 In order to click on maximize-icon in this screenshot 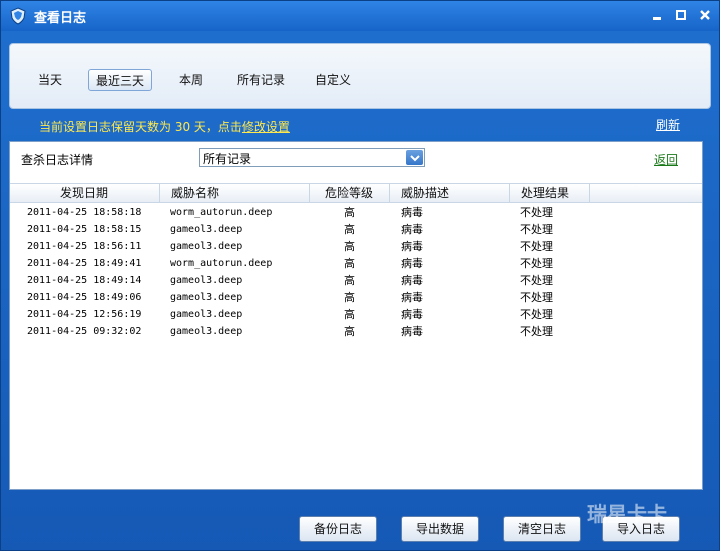, I will do `click(681, 15)`.